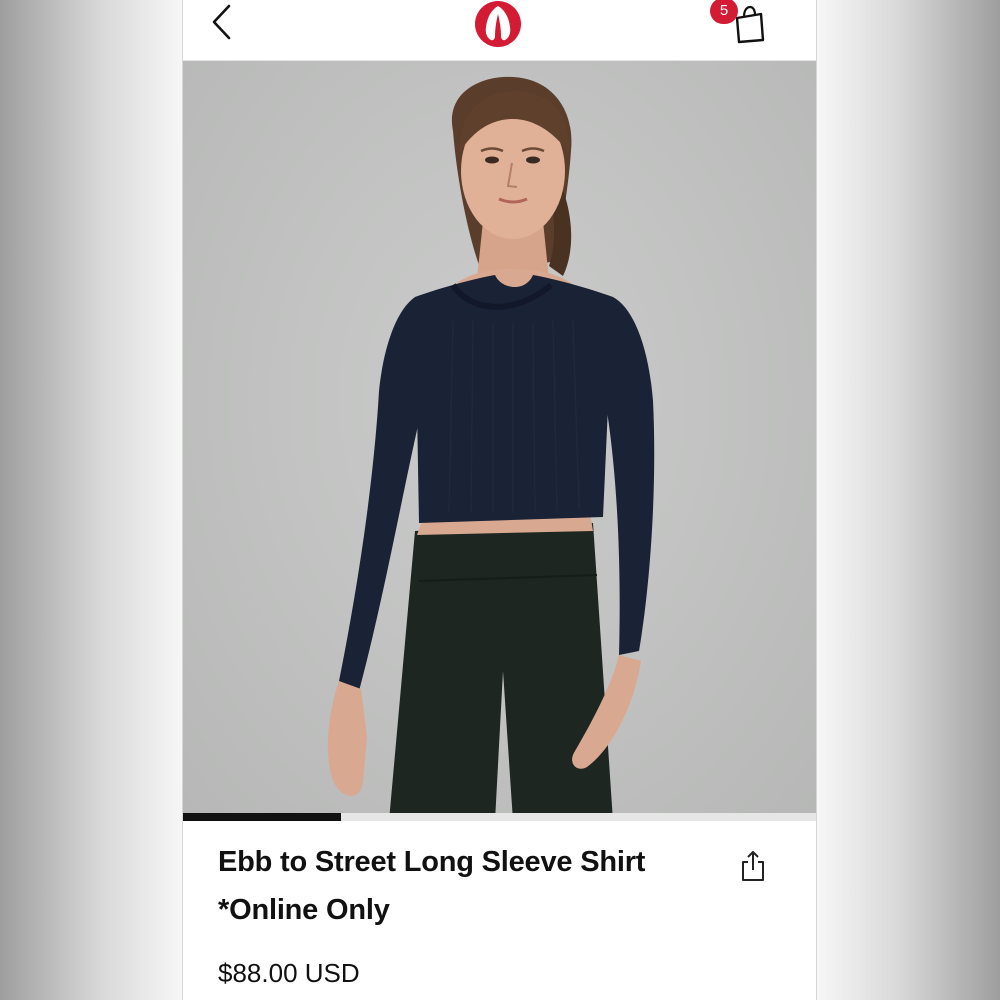  I want to click on back-button, so click(223, 22).